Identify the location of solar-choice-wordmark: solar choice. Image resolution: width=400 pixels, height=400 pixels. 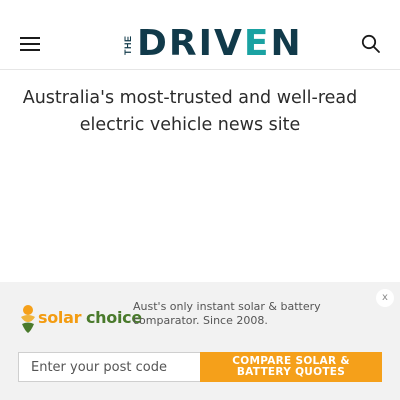
(90, 317).